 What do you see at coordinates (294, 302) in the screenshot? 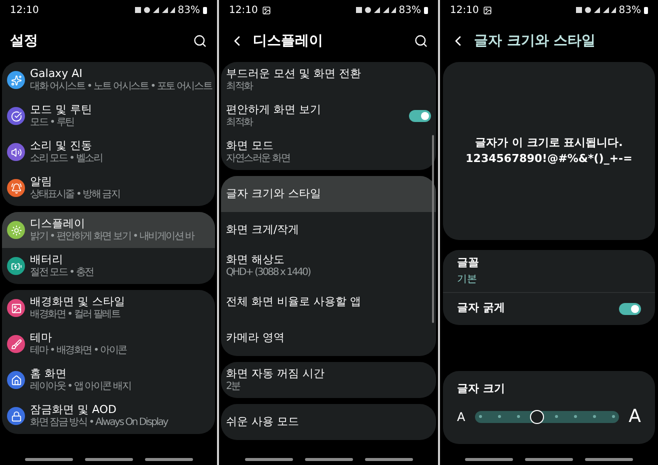
I see `item-label: 전체 화면 비율로 사용할 앱` at bounding box center [294, 302].